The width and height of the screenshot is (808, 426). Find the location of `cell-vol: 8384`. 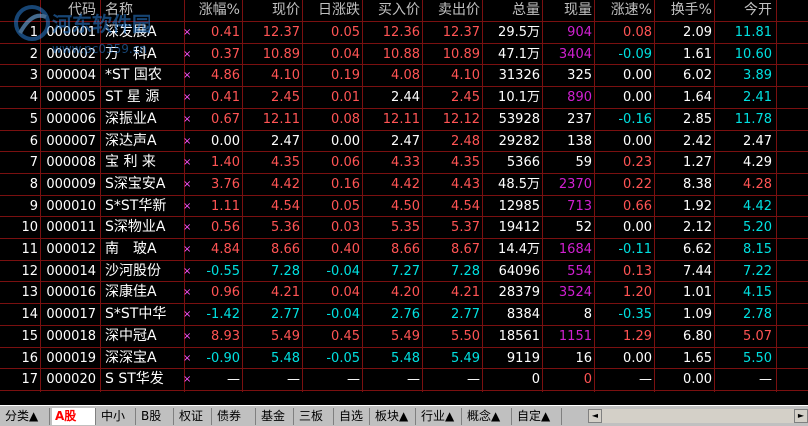

cell-vol: 8384 is located at coordinates (523, 315).